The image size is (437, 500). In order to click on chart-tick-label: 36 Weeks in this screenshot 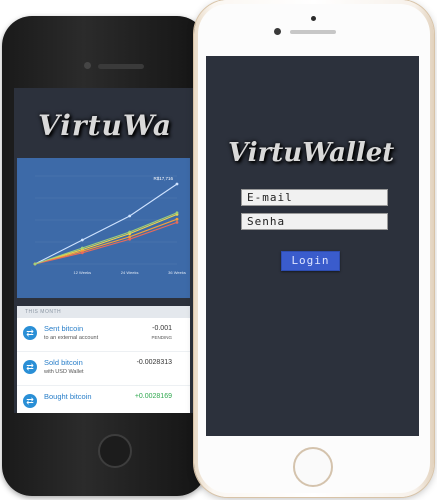, I will do `click(177, 272)`.